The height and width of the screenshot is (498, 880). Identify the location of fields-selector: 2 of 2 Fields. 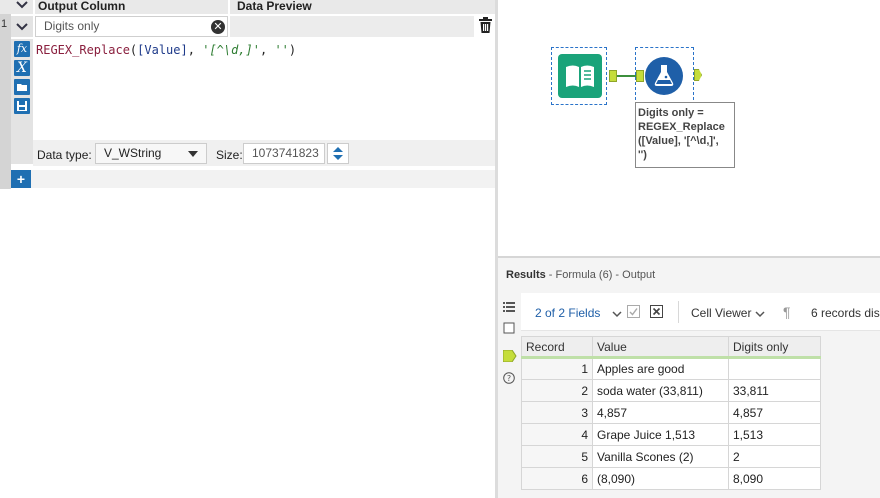
(567, 313).